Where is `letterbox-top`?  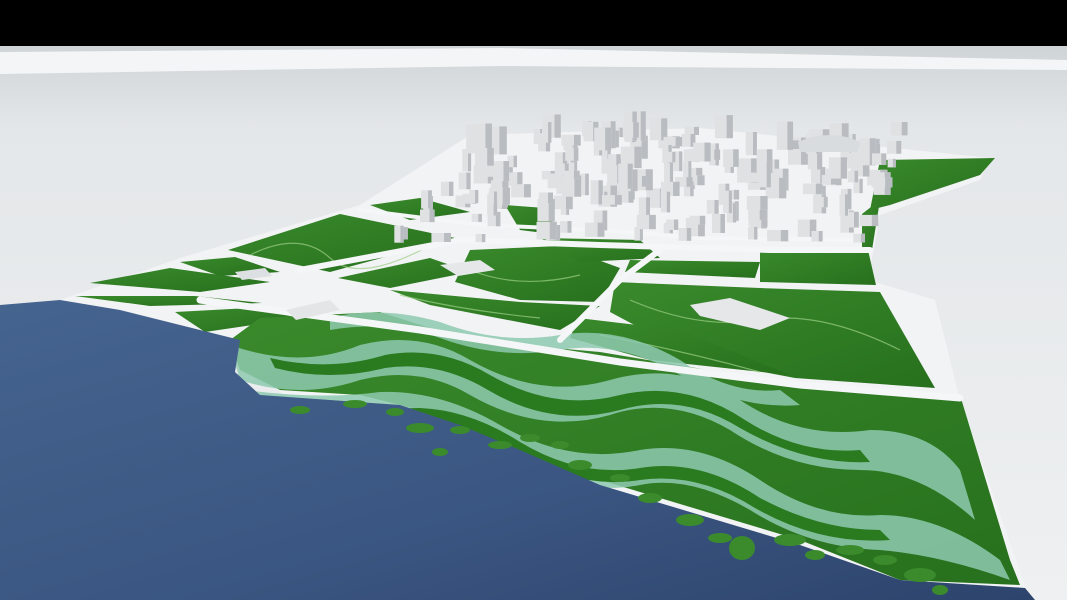 letterbox-top is located at coordinates (533, 23).